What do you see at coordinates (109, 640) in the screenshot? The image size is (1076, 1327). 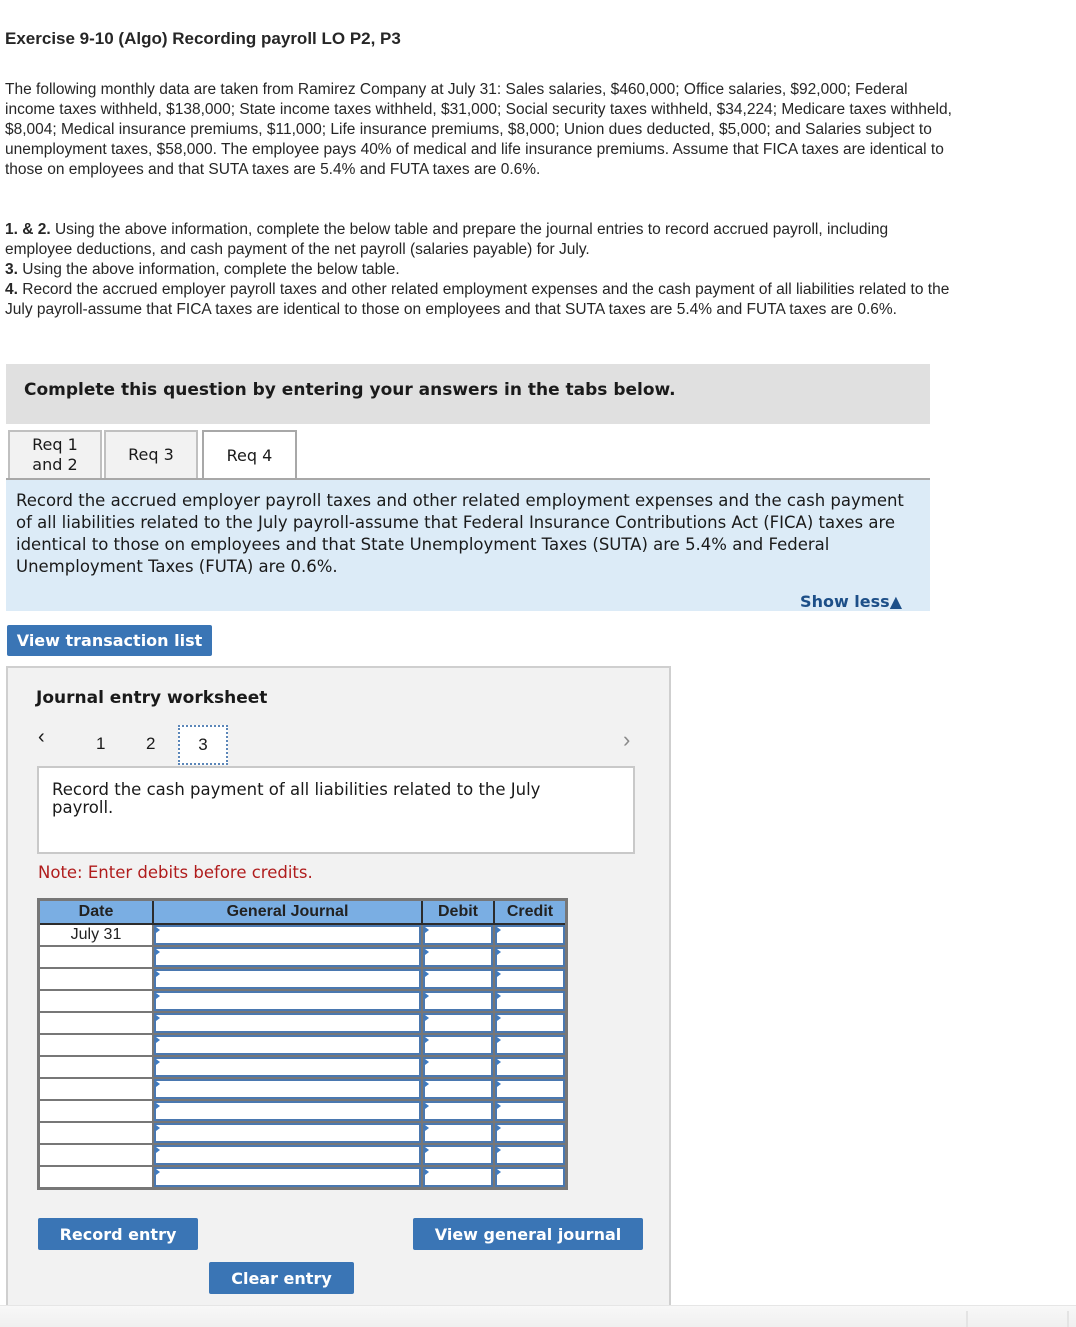 I see `view-transaction-list-button: View transaction list` at bounding box center [109, 640].